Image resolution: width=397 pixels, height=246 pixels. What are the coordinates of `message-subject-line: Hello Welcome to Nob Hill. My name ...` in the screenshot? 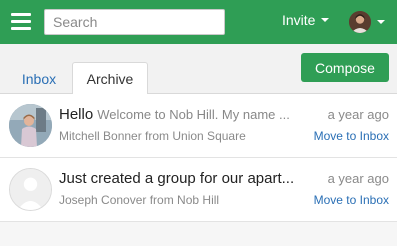 It's located at (181, 114).